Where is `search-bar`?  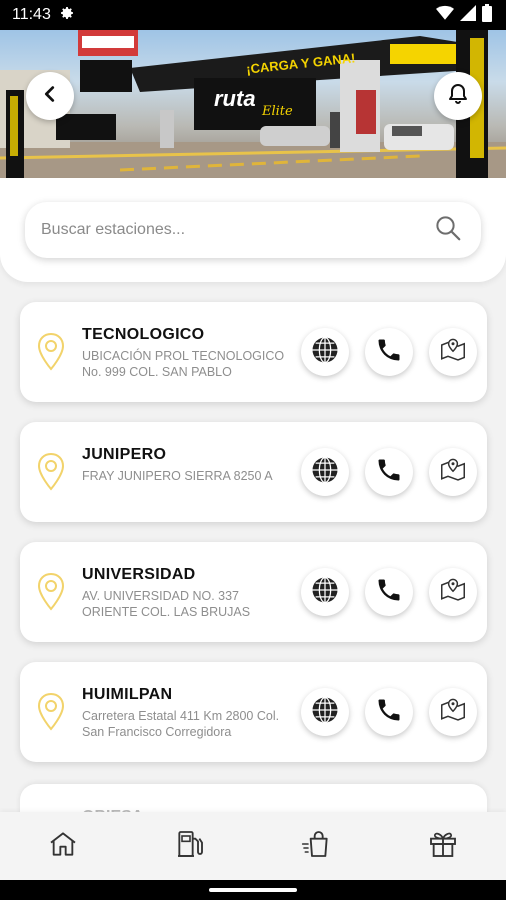 search-bar is located at coordinates (253, 230).